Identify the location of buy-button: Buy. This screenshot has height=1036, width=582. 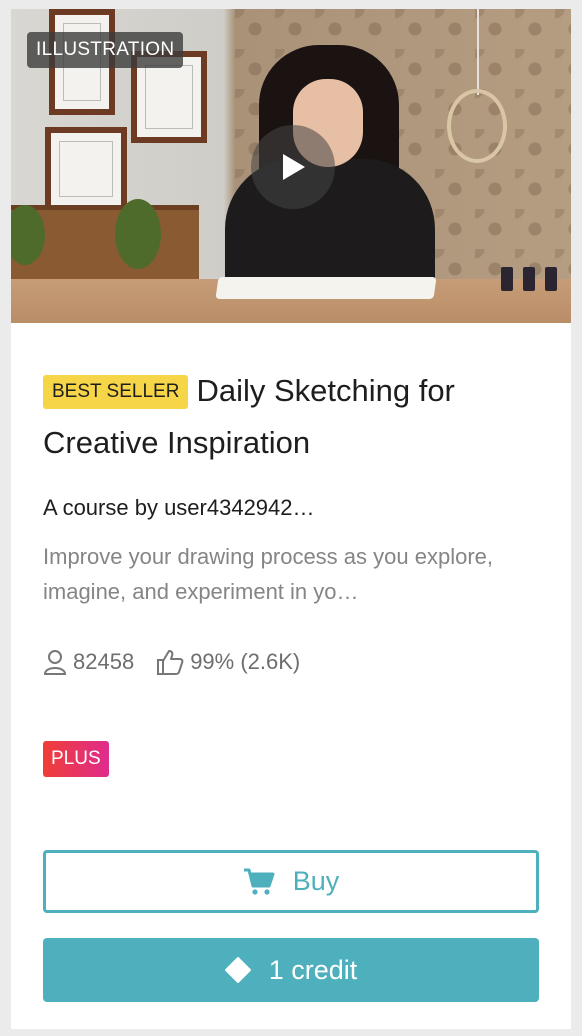
(291, 881).